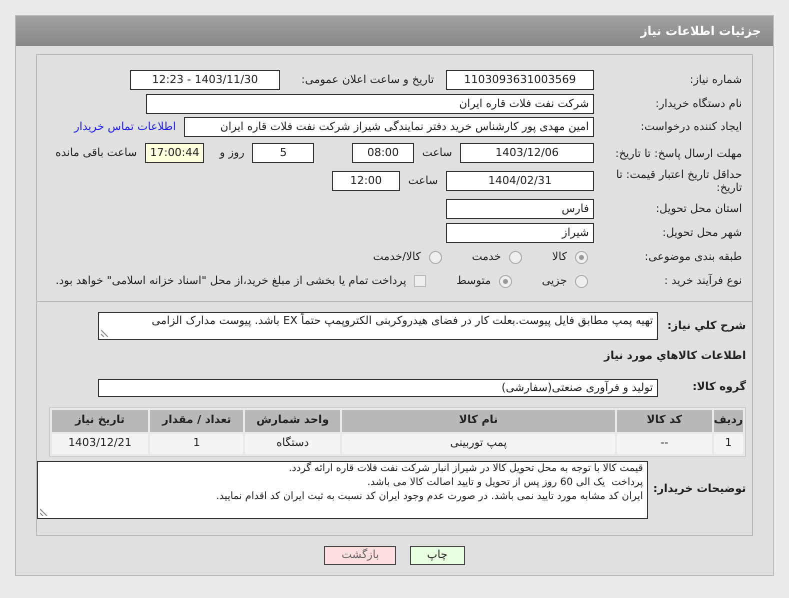  I want to click on column-header: کد کالا, so click(664, 421).